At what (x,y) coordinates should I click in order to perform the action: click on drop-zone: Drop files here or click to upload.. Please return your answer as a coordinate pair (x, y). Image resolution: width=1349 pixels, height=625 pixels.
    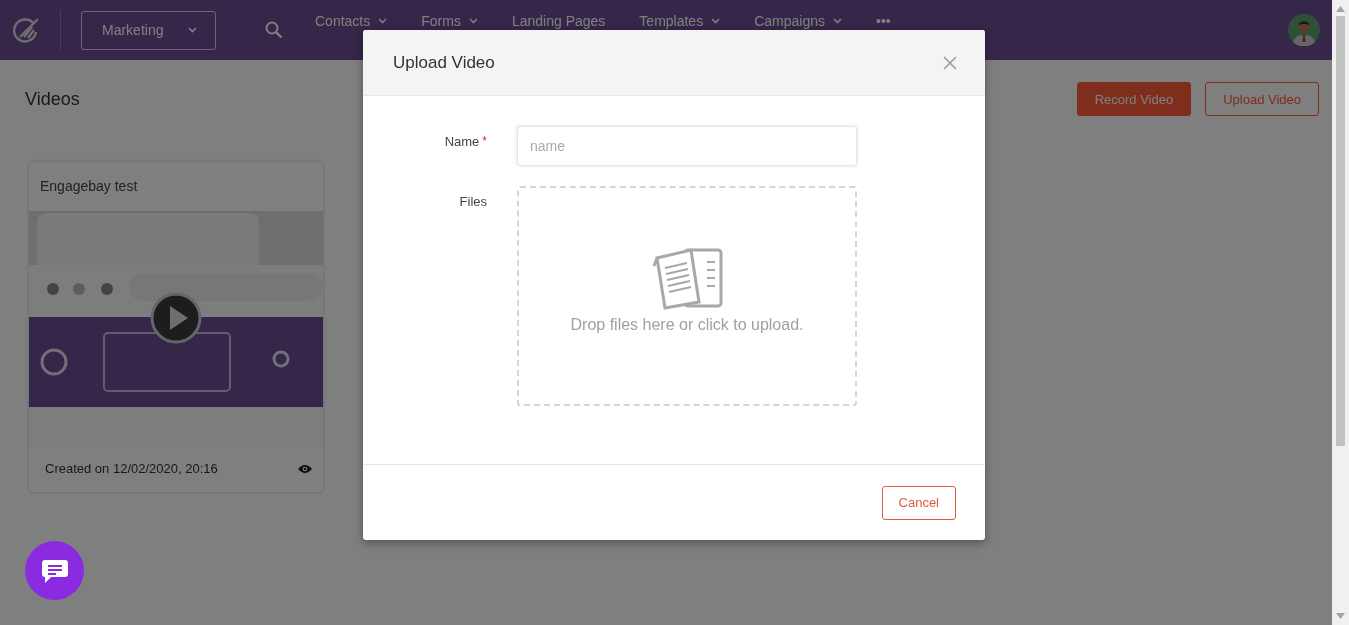
    Looking at the image, I should click on (687, 296).